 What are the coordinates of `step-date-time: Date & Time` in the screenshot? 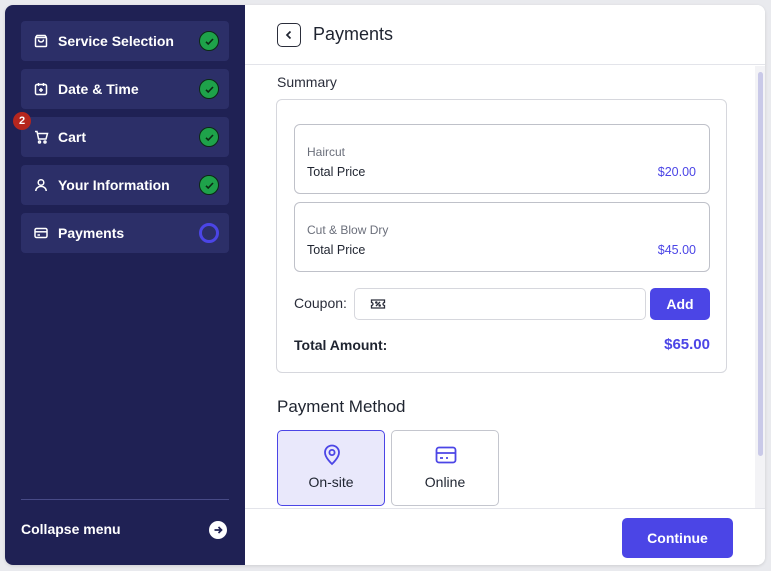 It's located at (125, 89).